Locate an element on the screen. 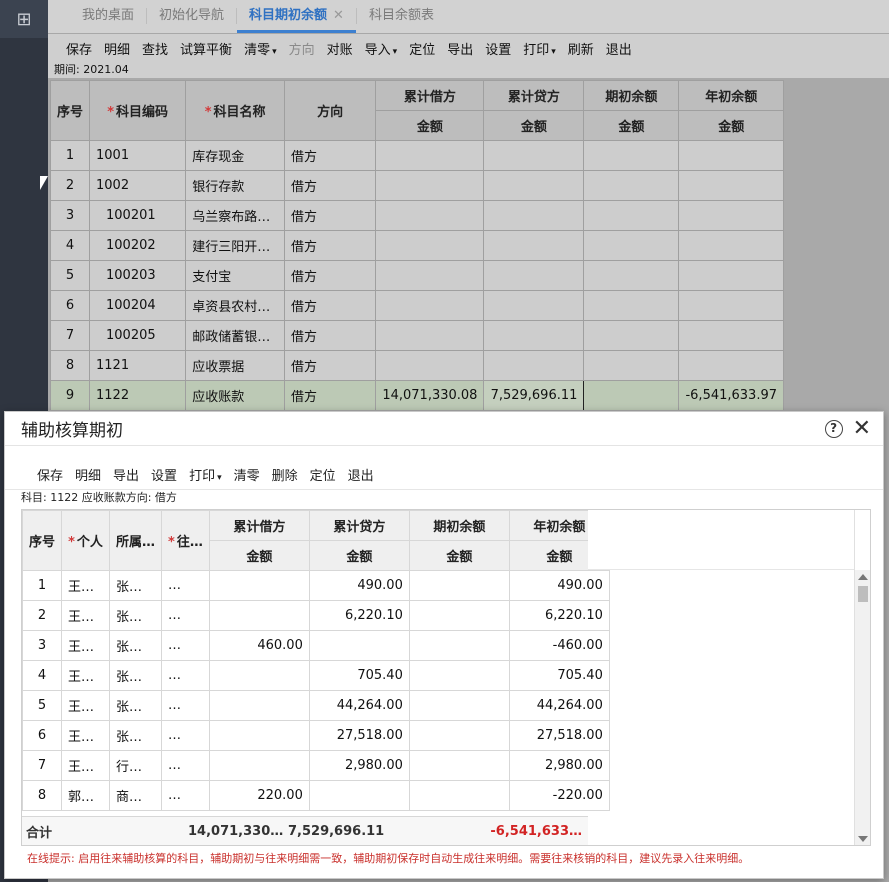 This screenshot has height=882, width=889. row-name: 支付宝 is located at coordinates (235, 275).